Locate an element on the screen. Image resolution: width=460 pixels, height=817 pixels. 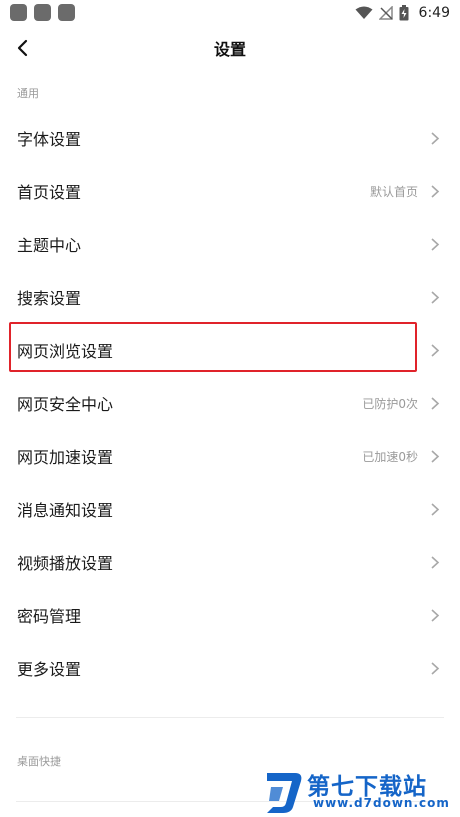
settings-item-value: 已加速0秒 is located at coordinates (390, 457).